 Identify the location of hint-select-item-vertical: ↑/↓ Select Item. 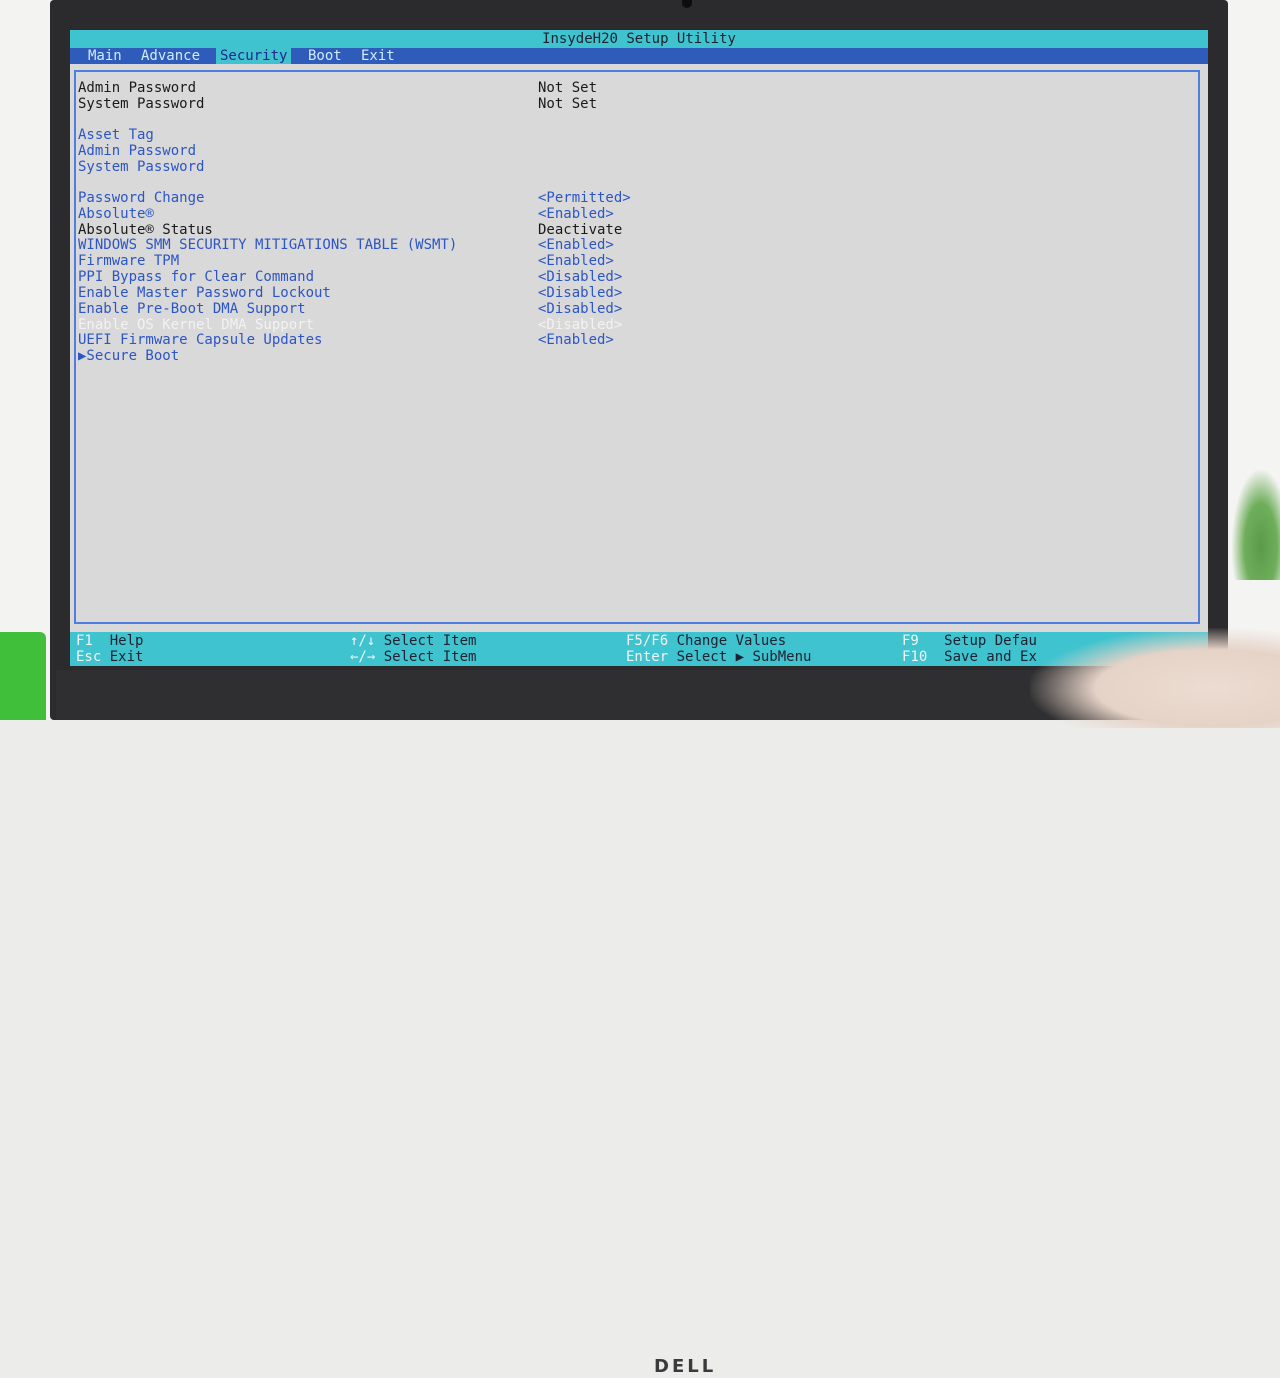
(413, 641).